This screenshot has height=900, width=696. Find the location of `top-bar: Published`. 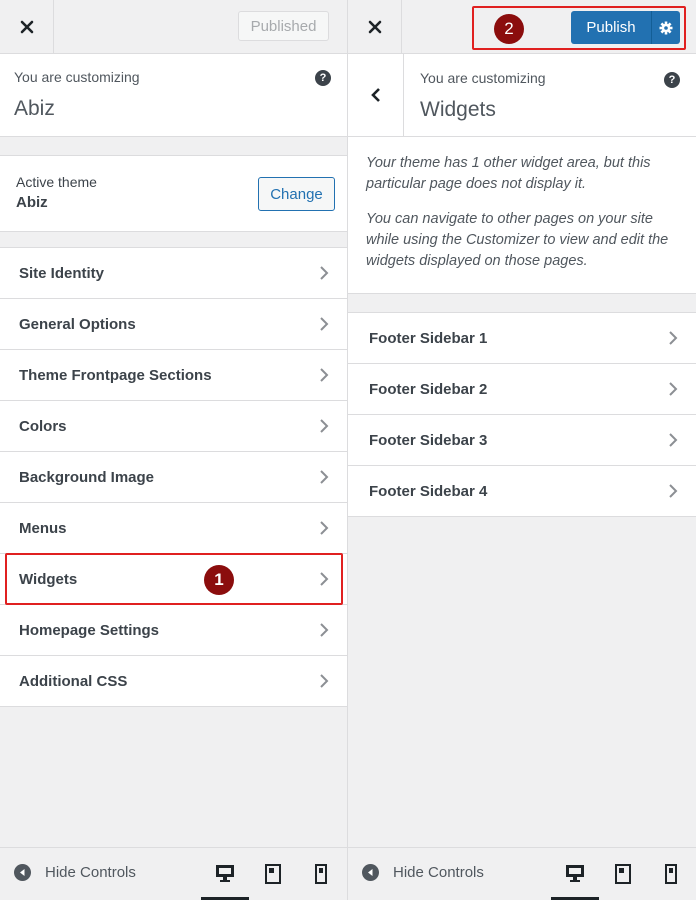

top-bar: Published is located at coordinates (173, 27).